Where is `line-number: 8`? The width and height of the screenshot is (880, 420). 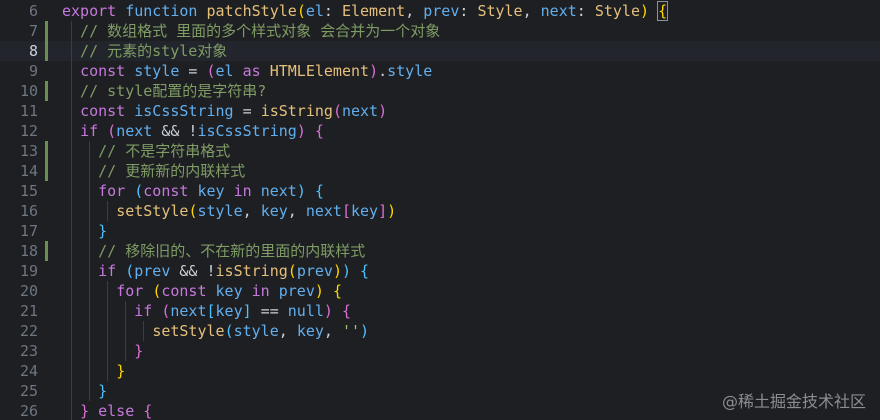 line-number: 8 is located at coordinates (33, 51).